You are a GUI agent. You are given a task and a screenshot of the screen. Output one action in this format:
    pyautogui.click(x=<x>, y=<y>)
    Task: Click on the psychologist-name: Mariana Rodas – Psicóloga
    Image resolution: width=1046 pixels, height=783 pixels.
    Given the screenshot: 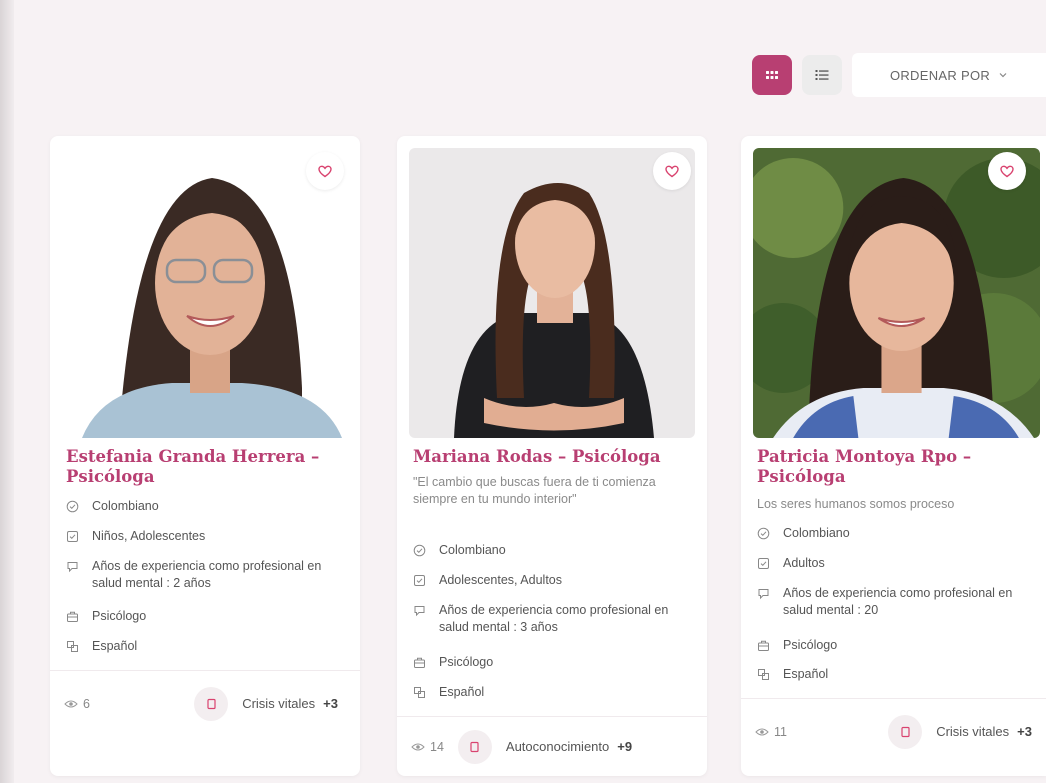 What is the action you would take?
    pyautogui.click(x=555, y=457)
    